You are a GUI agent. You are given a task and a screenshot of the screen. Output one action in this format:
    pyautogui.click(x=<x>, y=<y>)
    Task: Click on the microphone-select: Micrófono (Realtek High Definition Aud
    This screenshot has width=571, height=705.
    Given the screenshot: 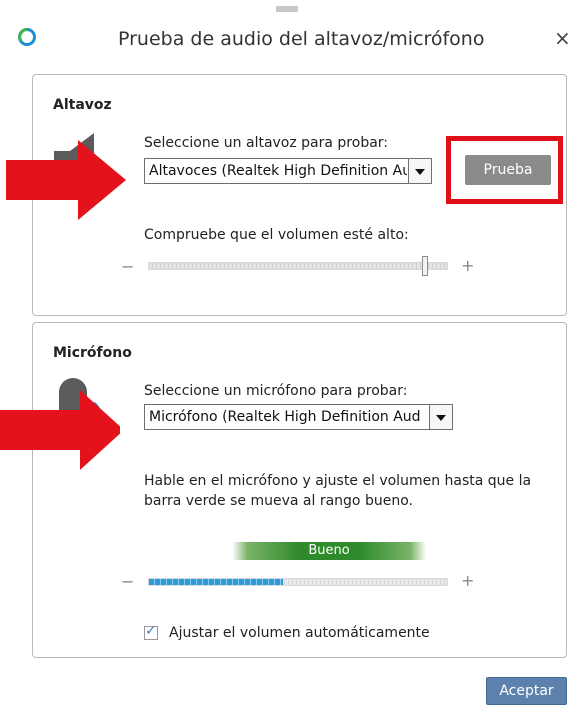 What is the action you would take?
    pyautogui.click(x=298, y=417)
    